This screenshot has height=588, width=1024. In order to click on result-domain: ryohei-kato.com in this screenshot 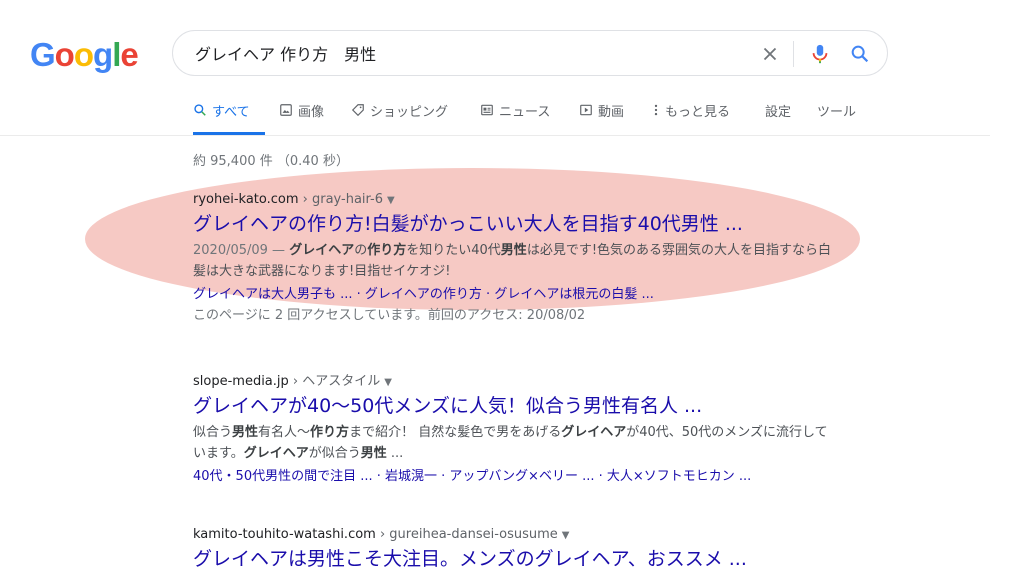, I will do `click(246, 199)`.